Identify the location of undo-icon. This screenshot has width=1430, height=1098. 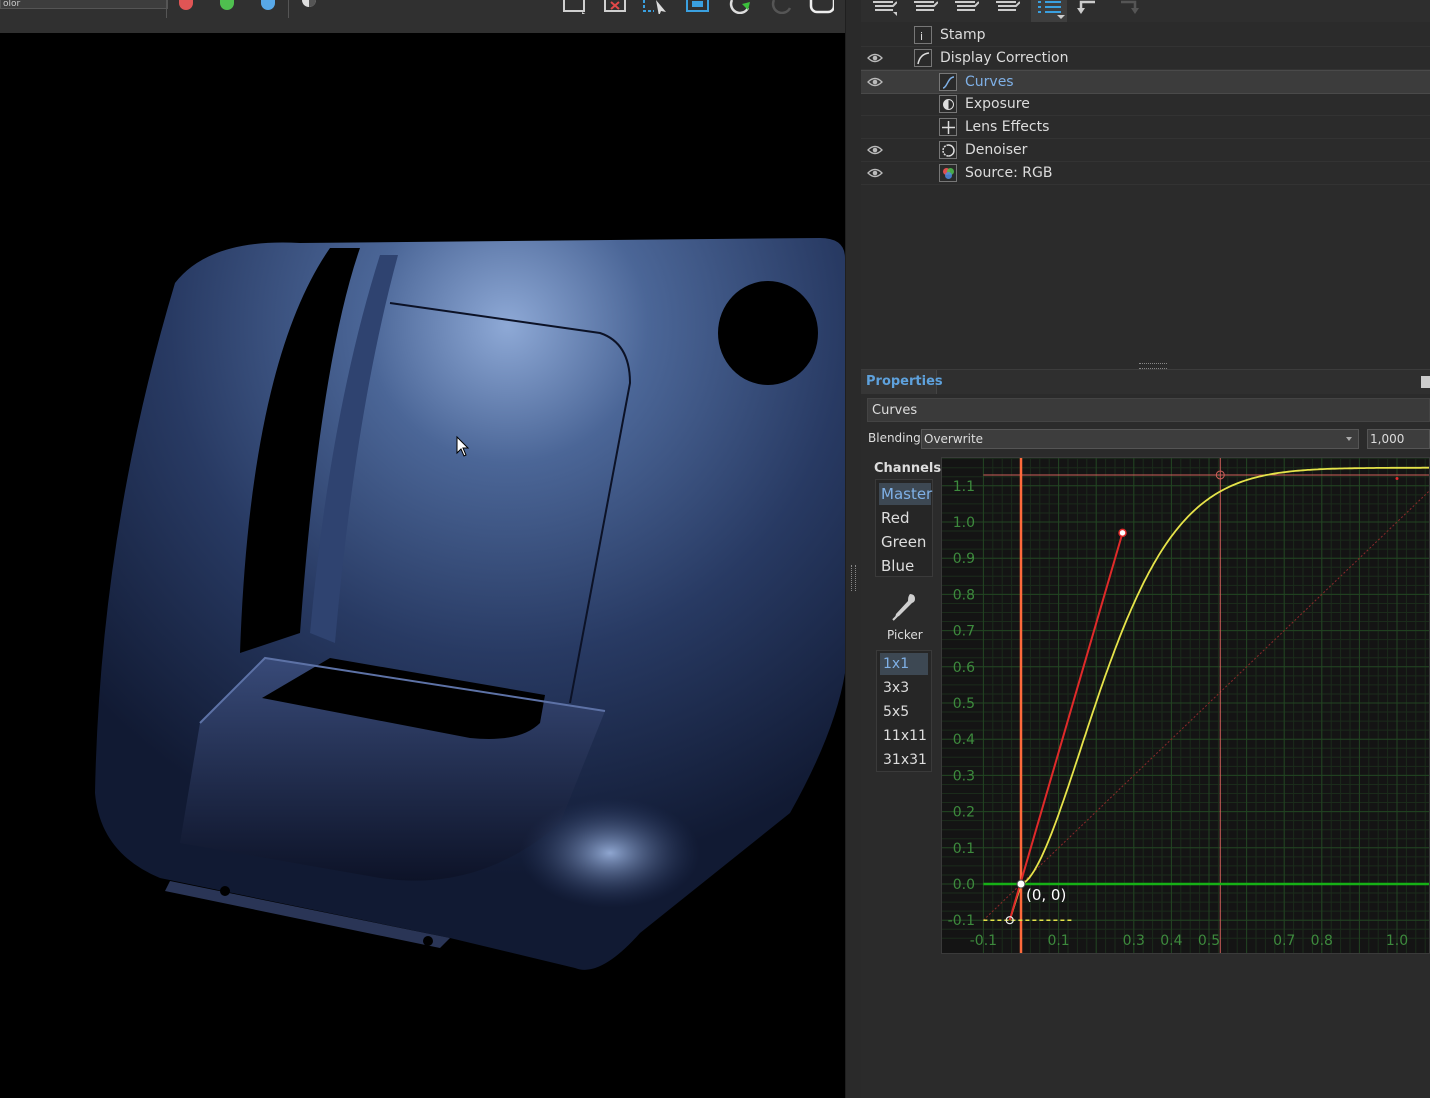
(1088, 8).